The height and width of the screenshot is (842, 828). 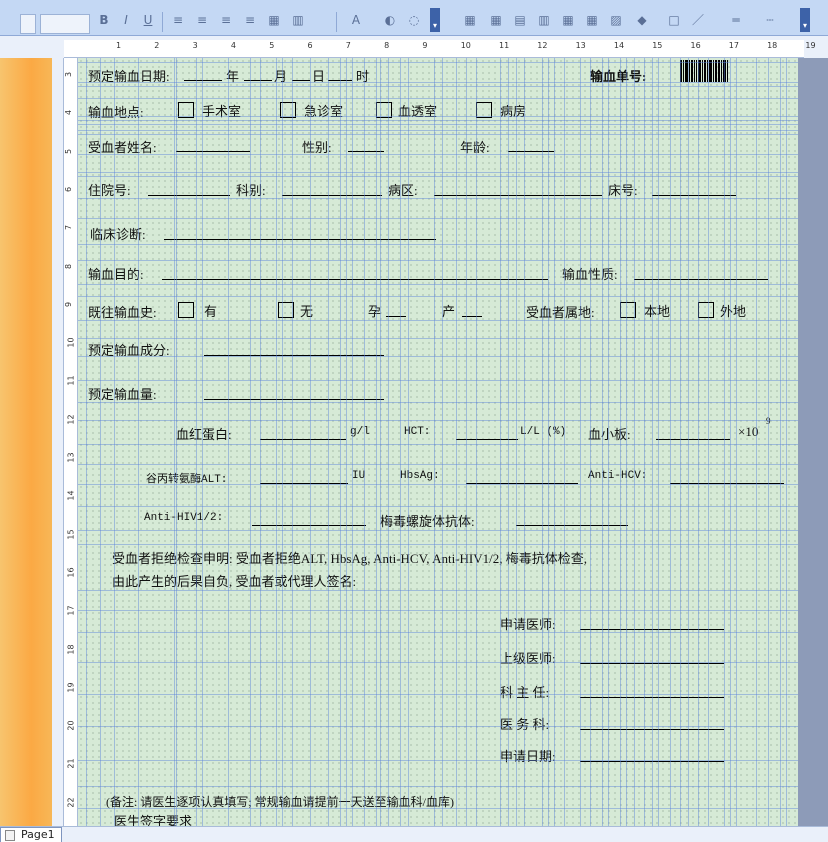 What do you see at coordinates (701, 273) in the screenshot?
I see `nature-field` at bounding box center [701, 273].